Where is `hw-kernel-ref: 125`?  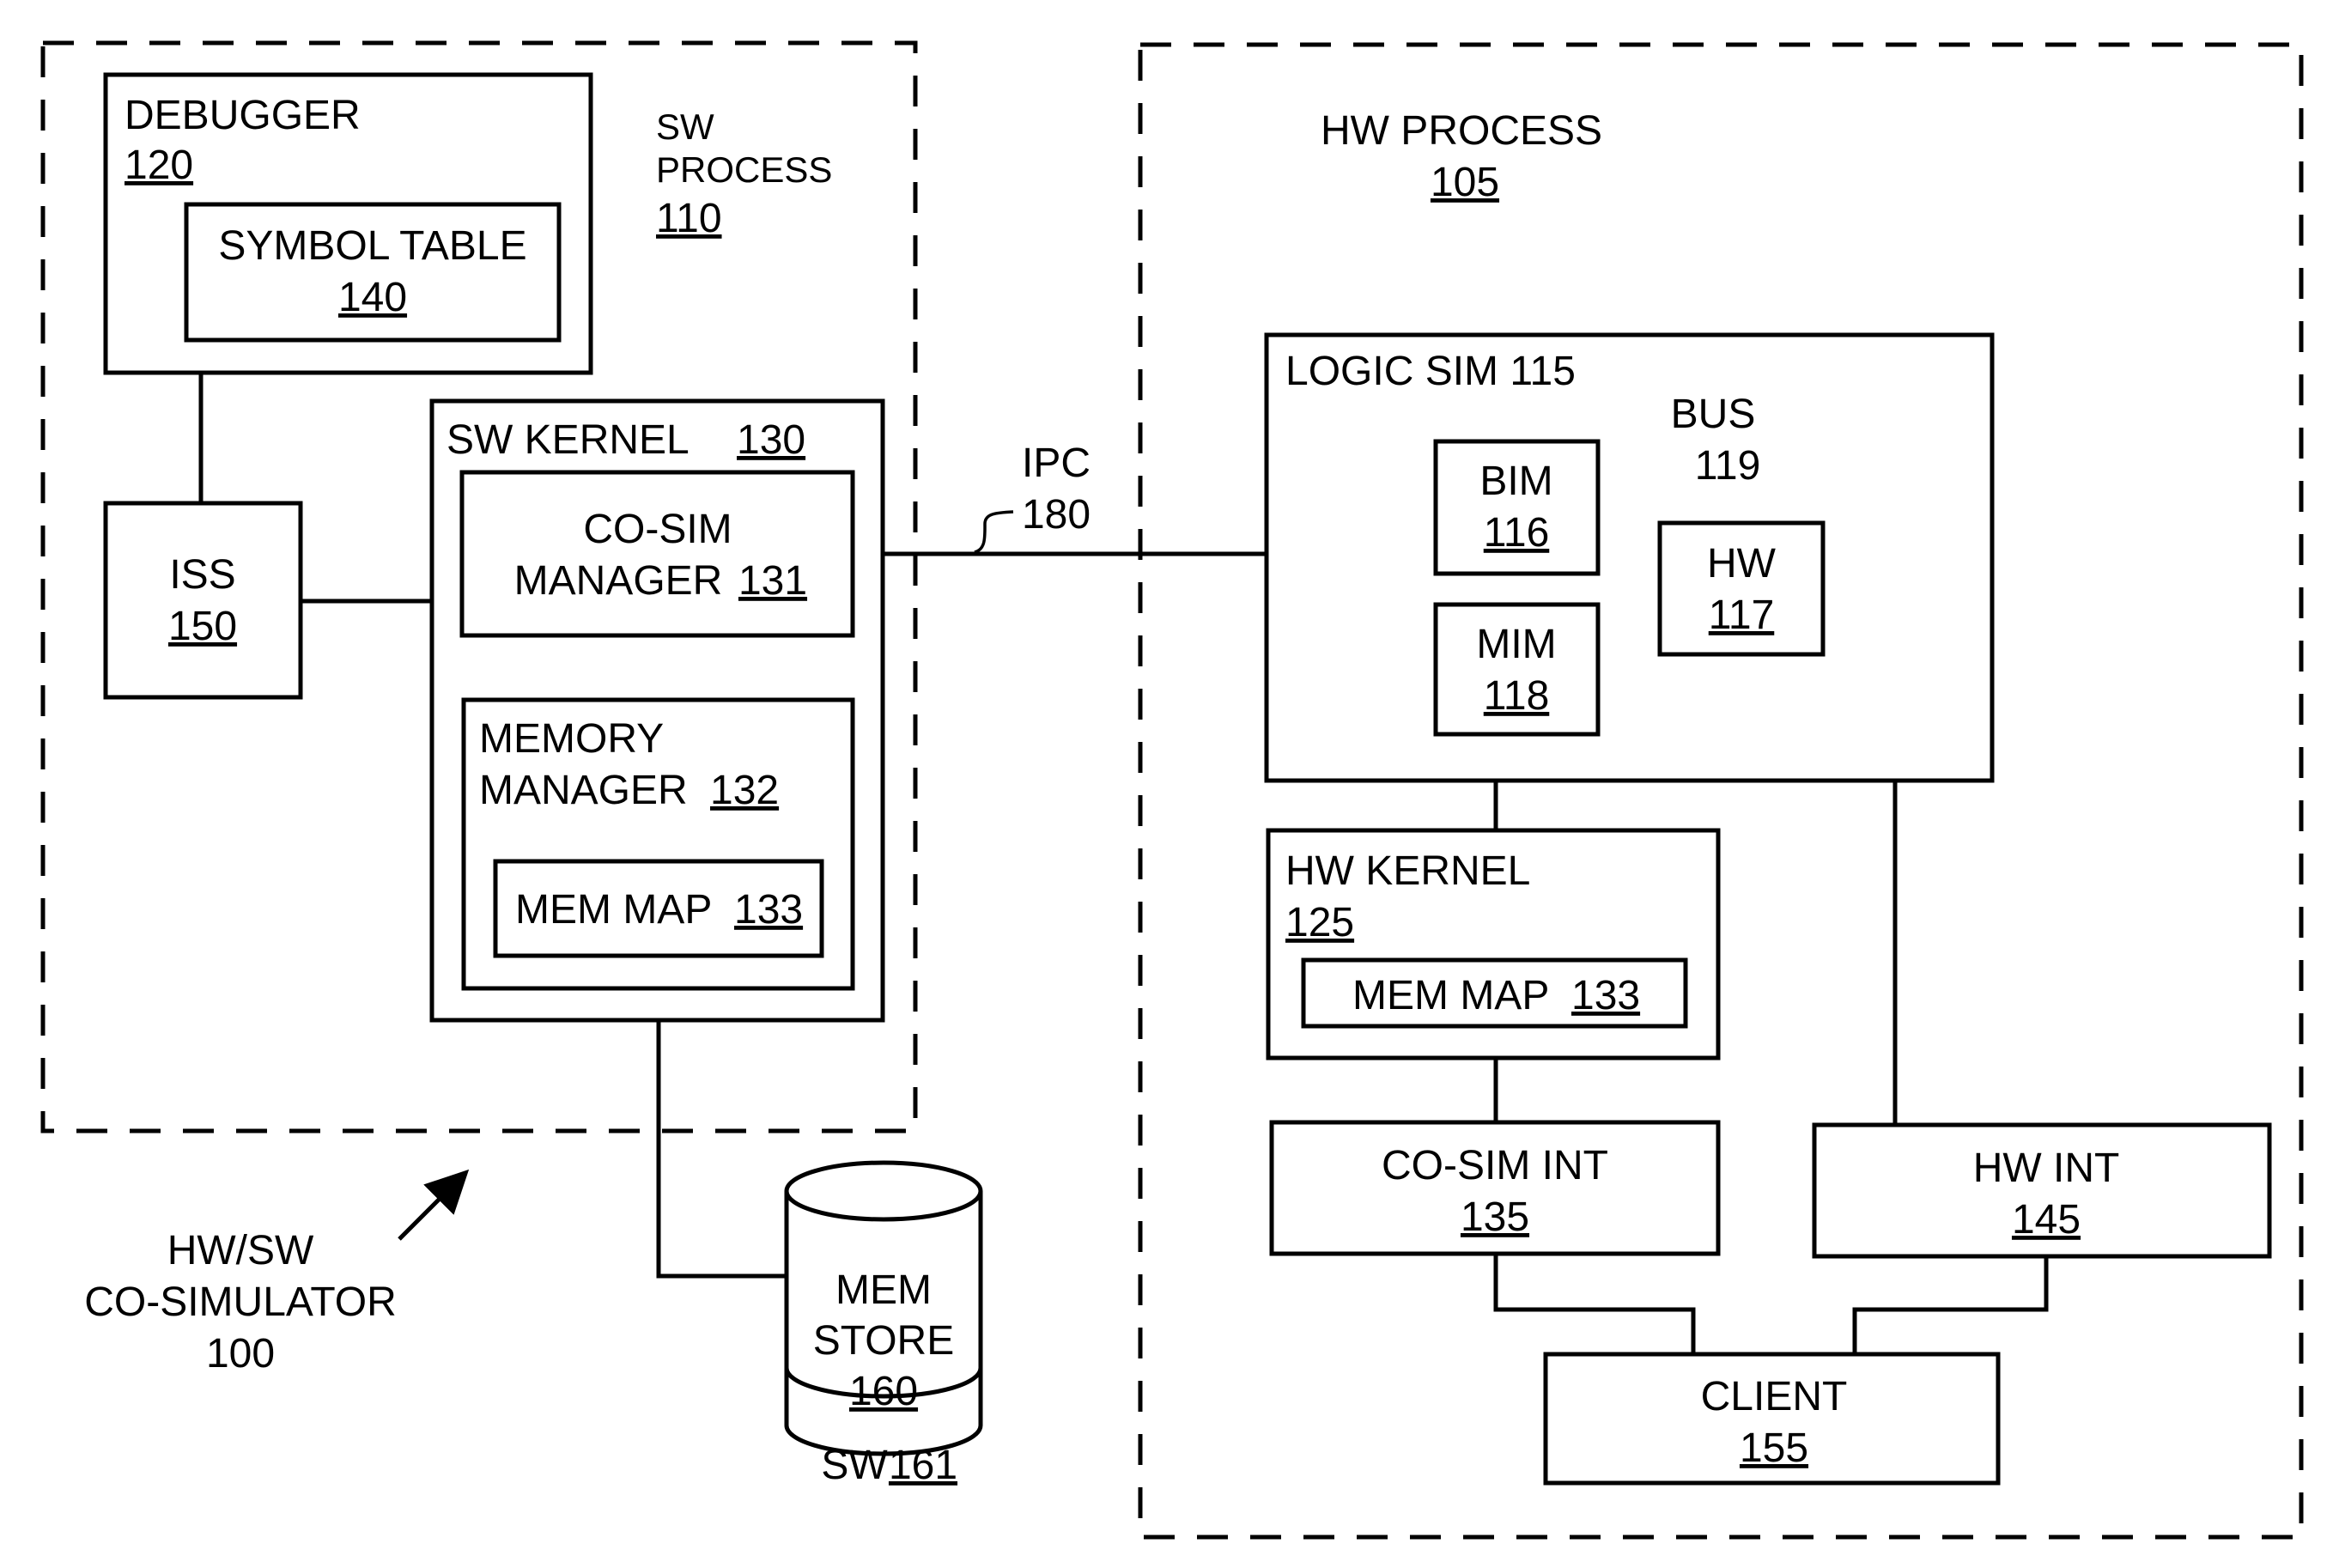 hw-kernel-ref: 125 is located at coordinates (1319, 922).